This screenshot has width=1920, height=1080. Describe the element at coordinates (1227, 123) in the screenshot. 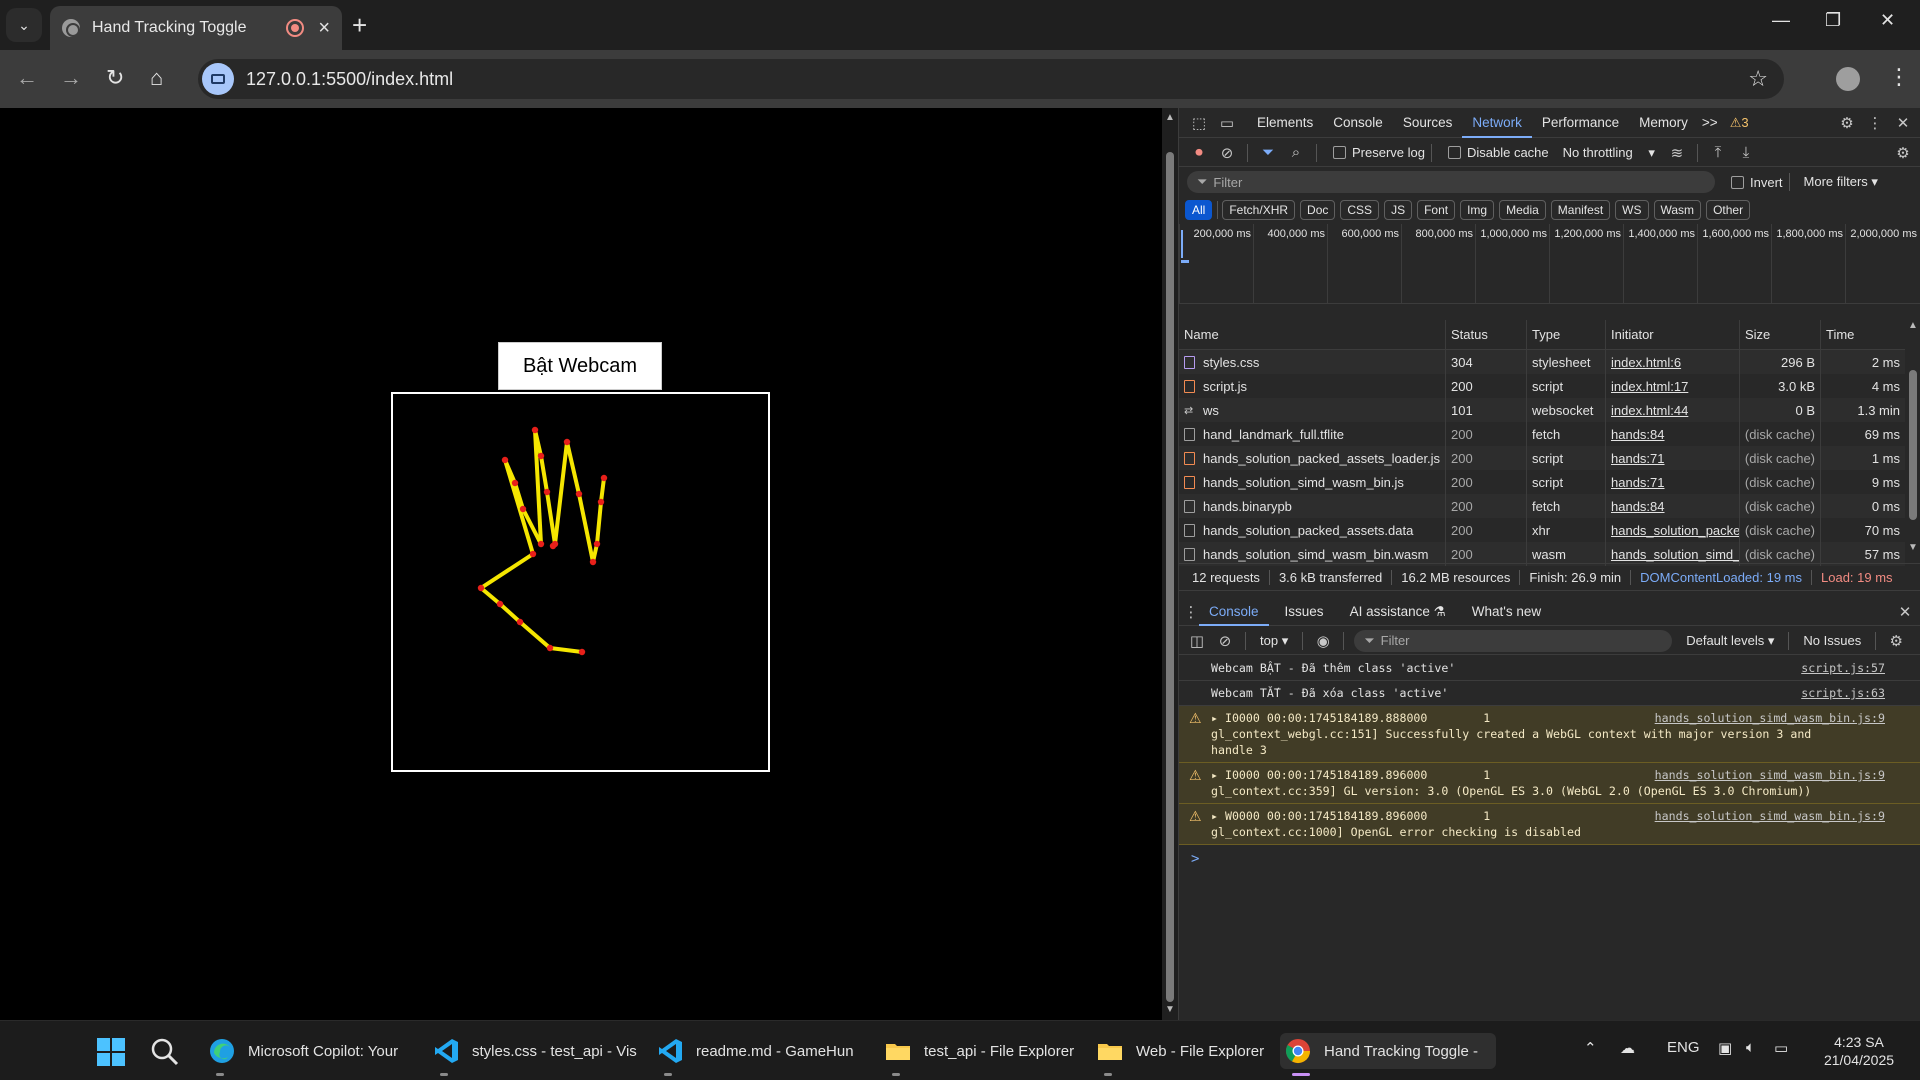

I see `device-toolbar-icon: ▭` at that location.